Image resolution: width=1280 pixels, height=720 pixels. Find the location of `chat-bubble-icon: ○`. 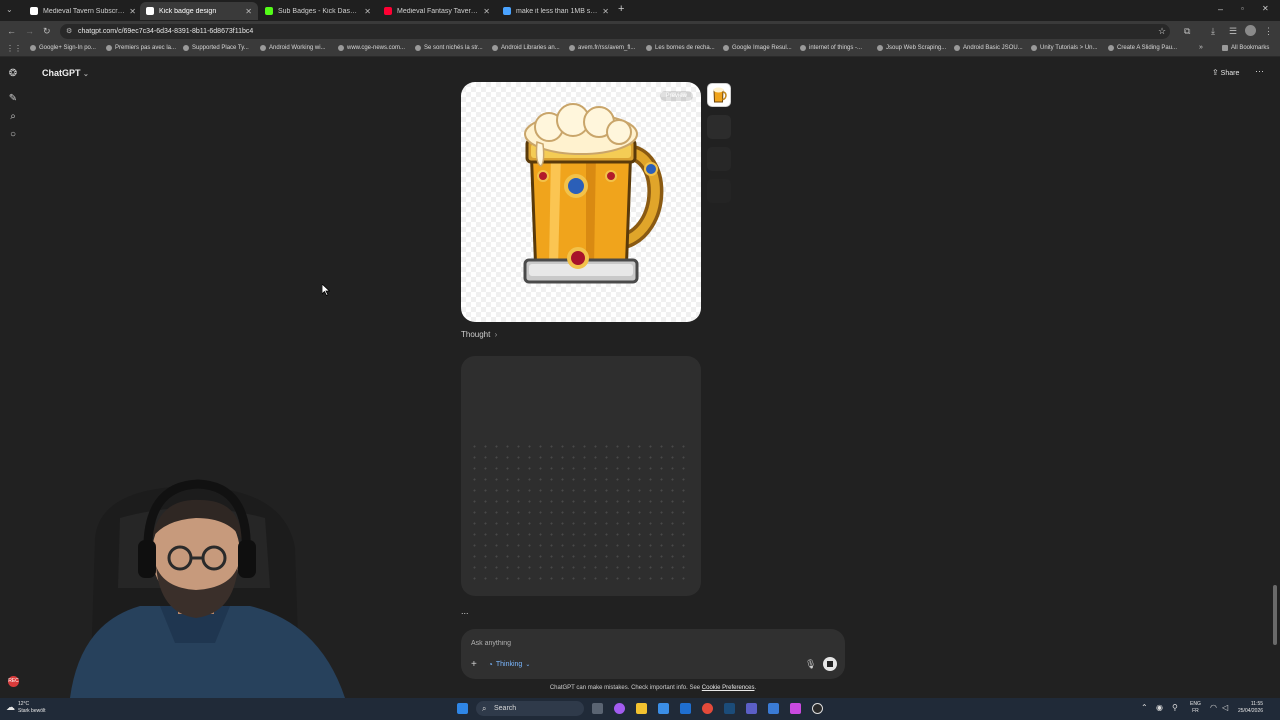

chat-bubble-icon: ○ is located at coordinates (13, 135).